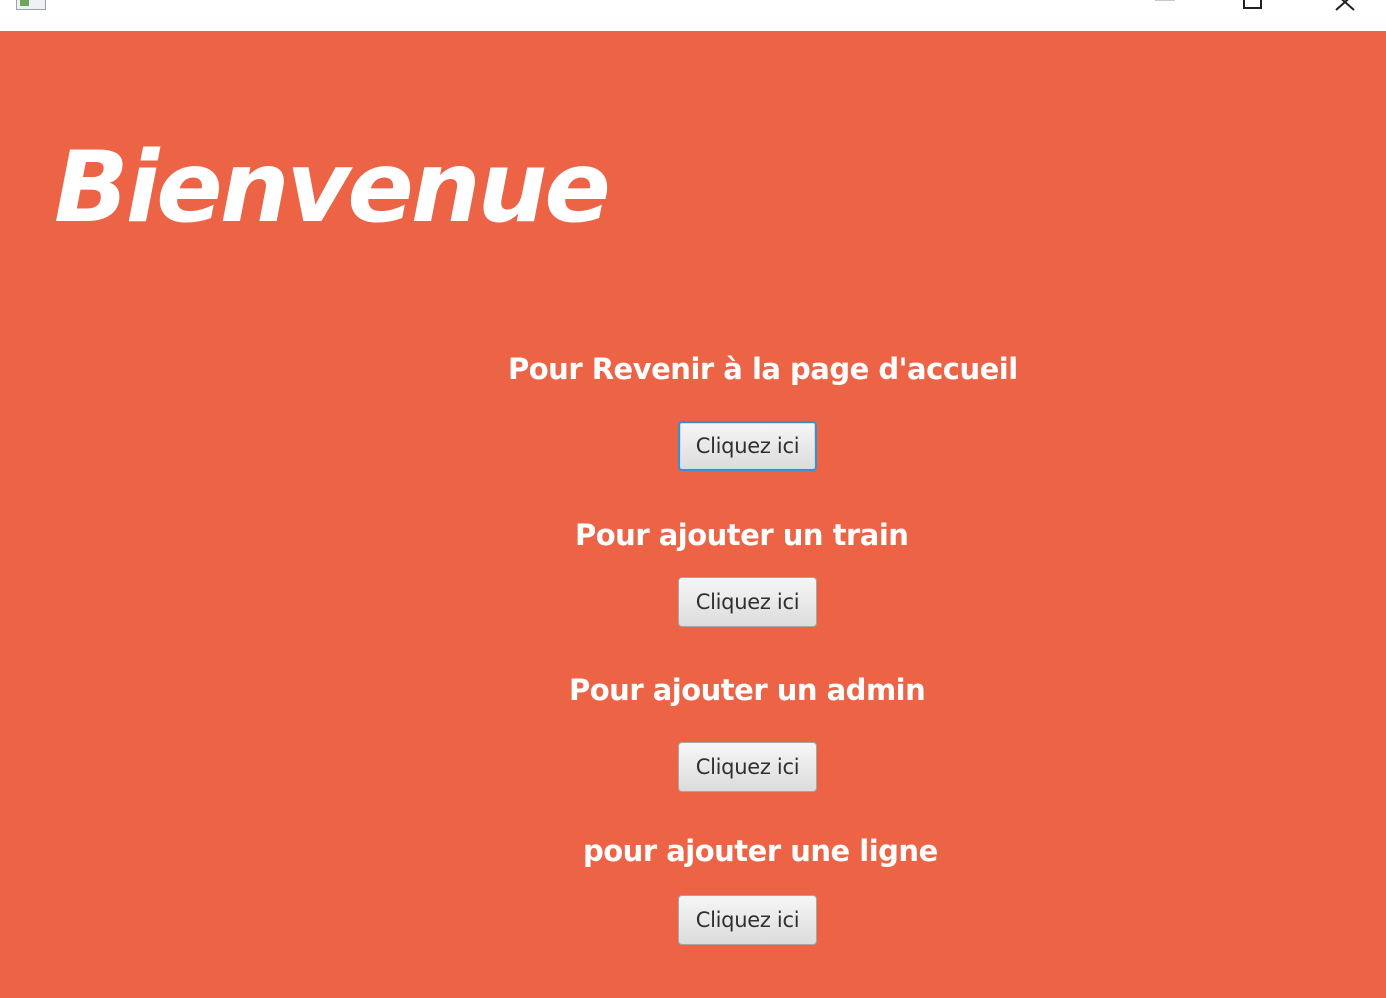 This screenshot has width=1386, height=998. I want to click on go-home-button: Cliquez ici, so click(747, 446).